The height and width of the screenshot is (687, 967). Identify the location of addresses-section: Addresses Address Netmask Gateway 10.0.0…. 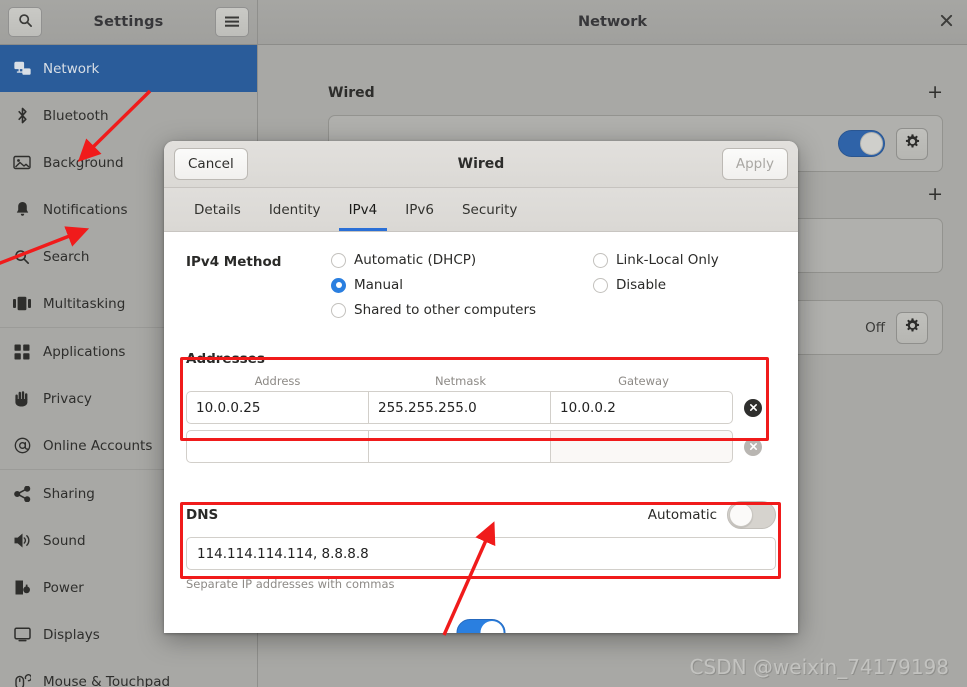
(481, 407).